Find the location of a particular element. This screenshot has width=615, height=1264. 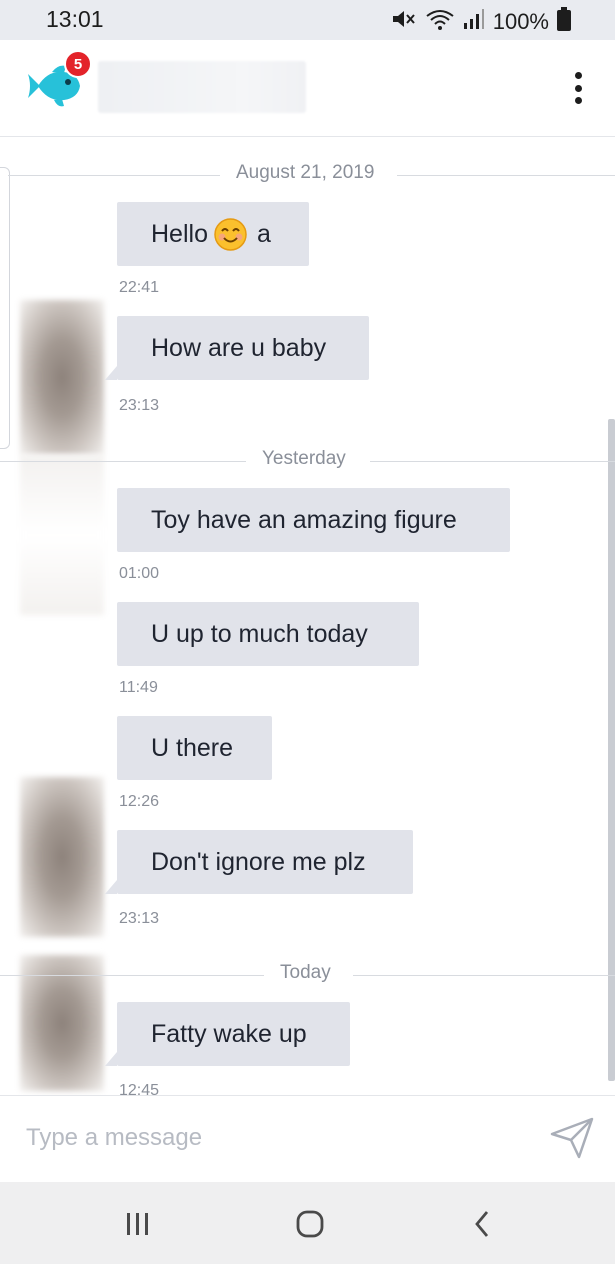

message-text: U there is located at coordinates (192, 747).